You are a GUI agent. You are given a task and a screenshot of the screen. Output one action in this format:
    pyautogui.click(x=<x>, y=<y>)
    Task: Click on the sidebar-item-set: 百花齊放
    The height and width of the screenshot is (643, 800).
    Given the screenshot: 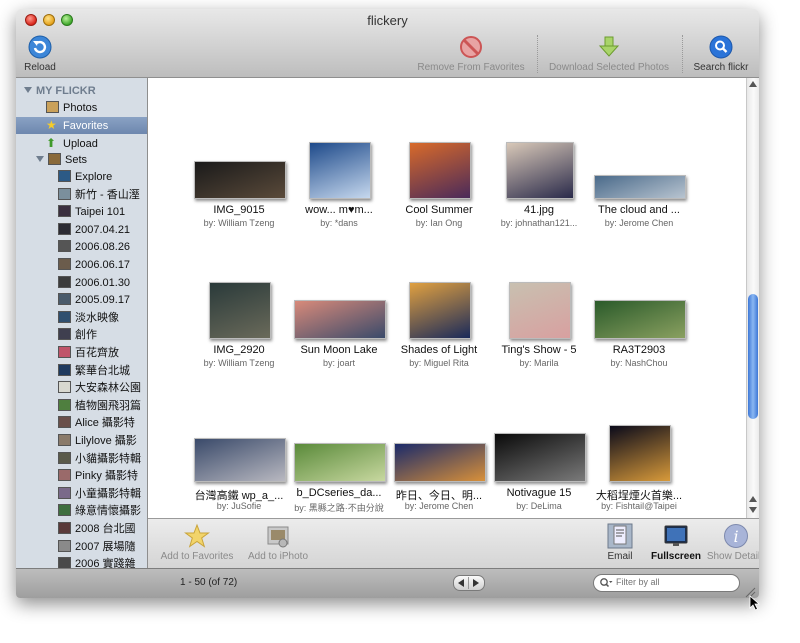 What is the action you would take?
    pyautogui.click(x=81, y=353)
    